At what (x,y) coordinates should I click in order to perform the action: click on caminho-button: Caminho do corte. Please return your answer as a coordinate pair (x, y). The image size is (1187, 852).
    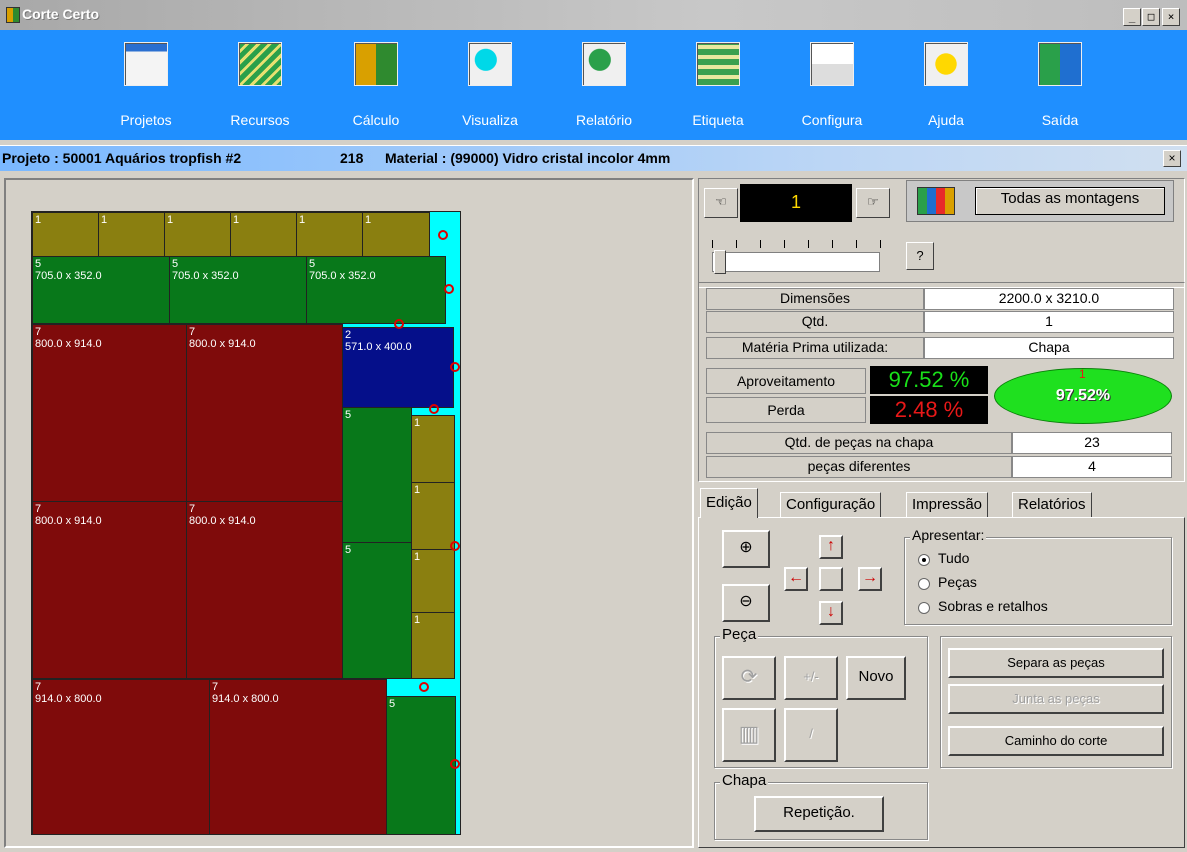
    Looking at the image, I should click on (1056, 741).